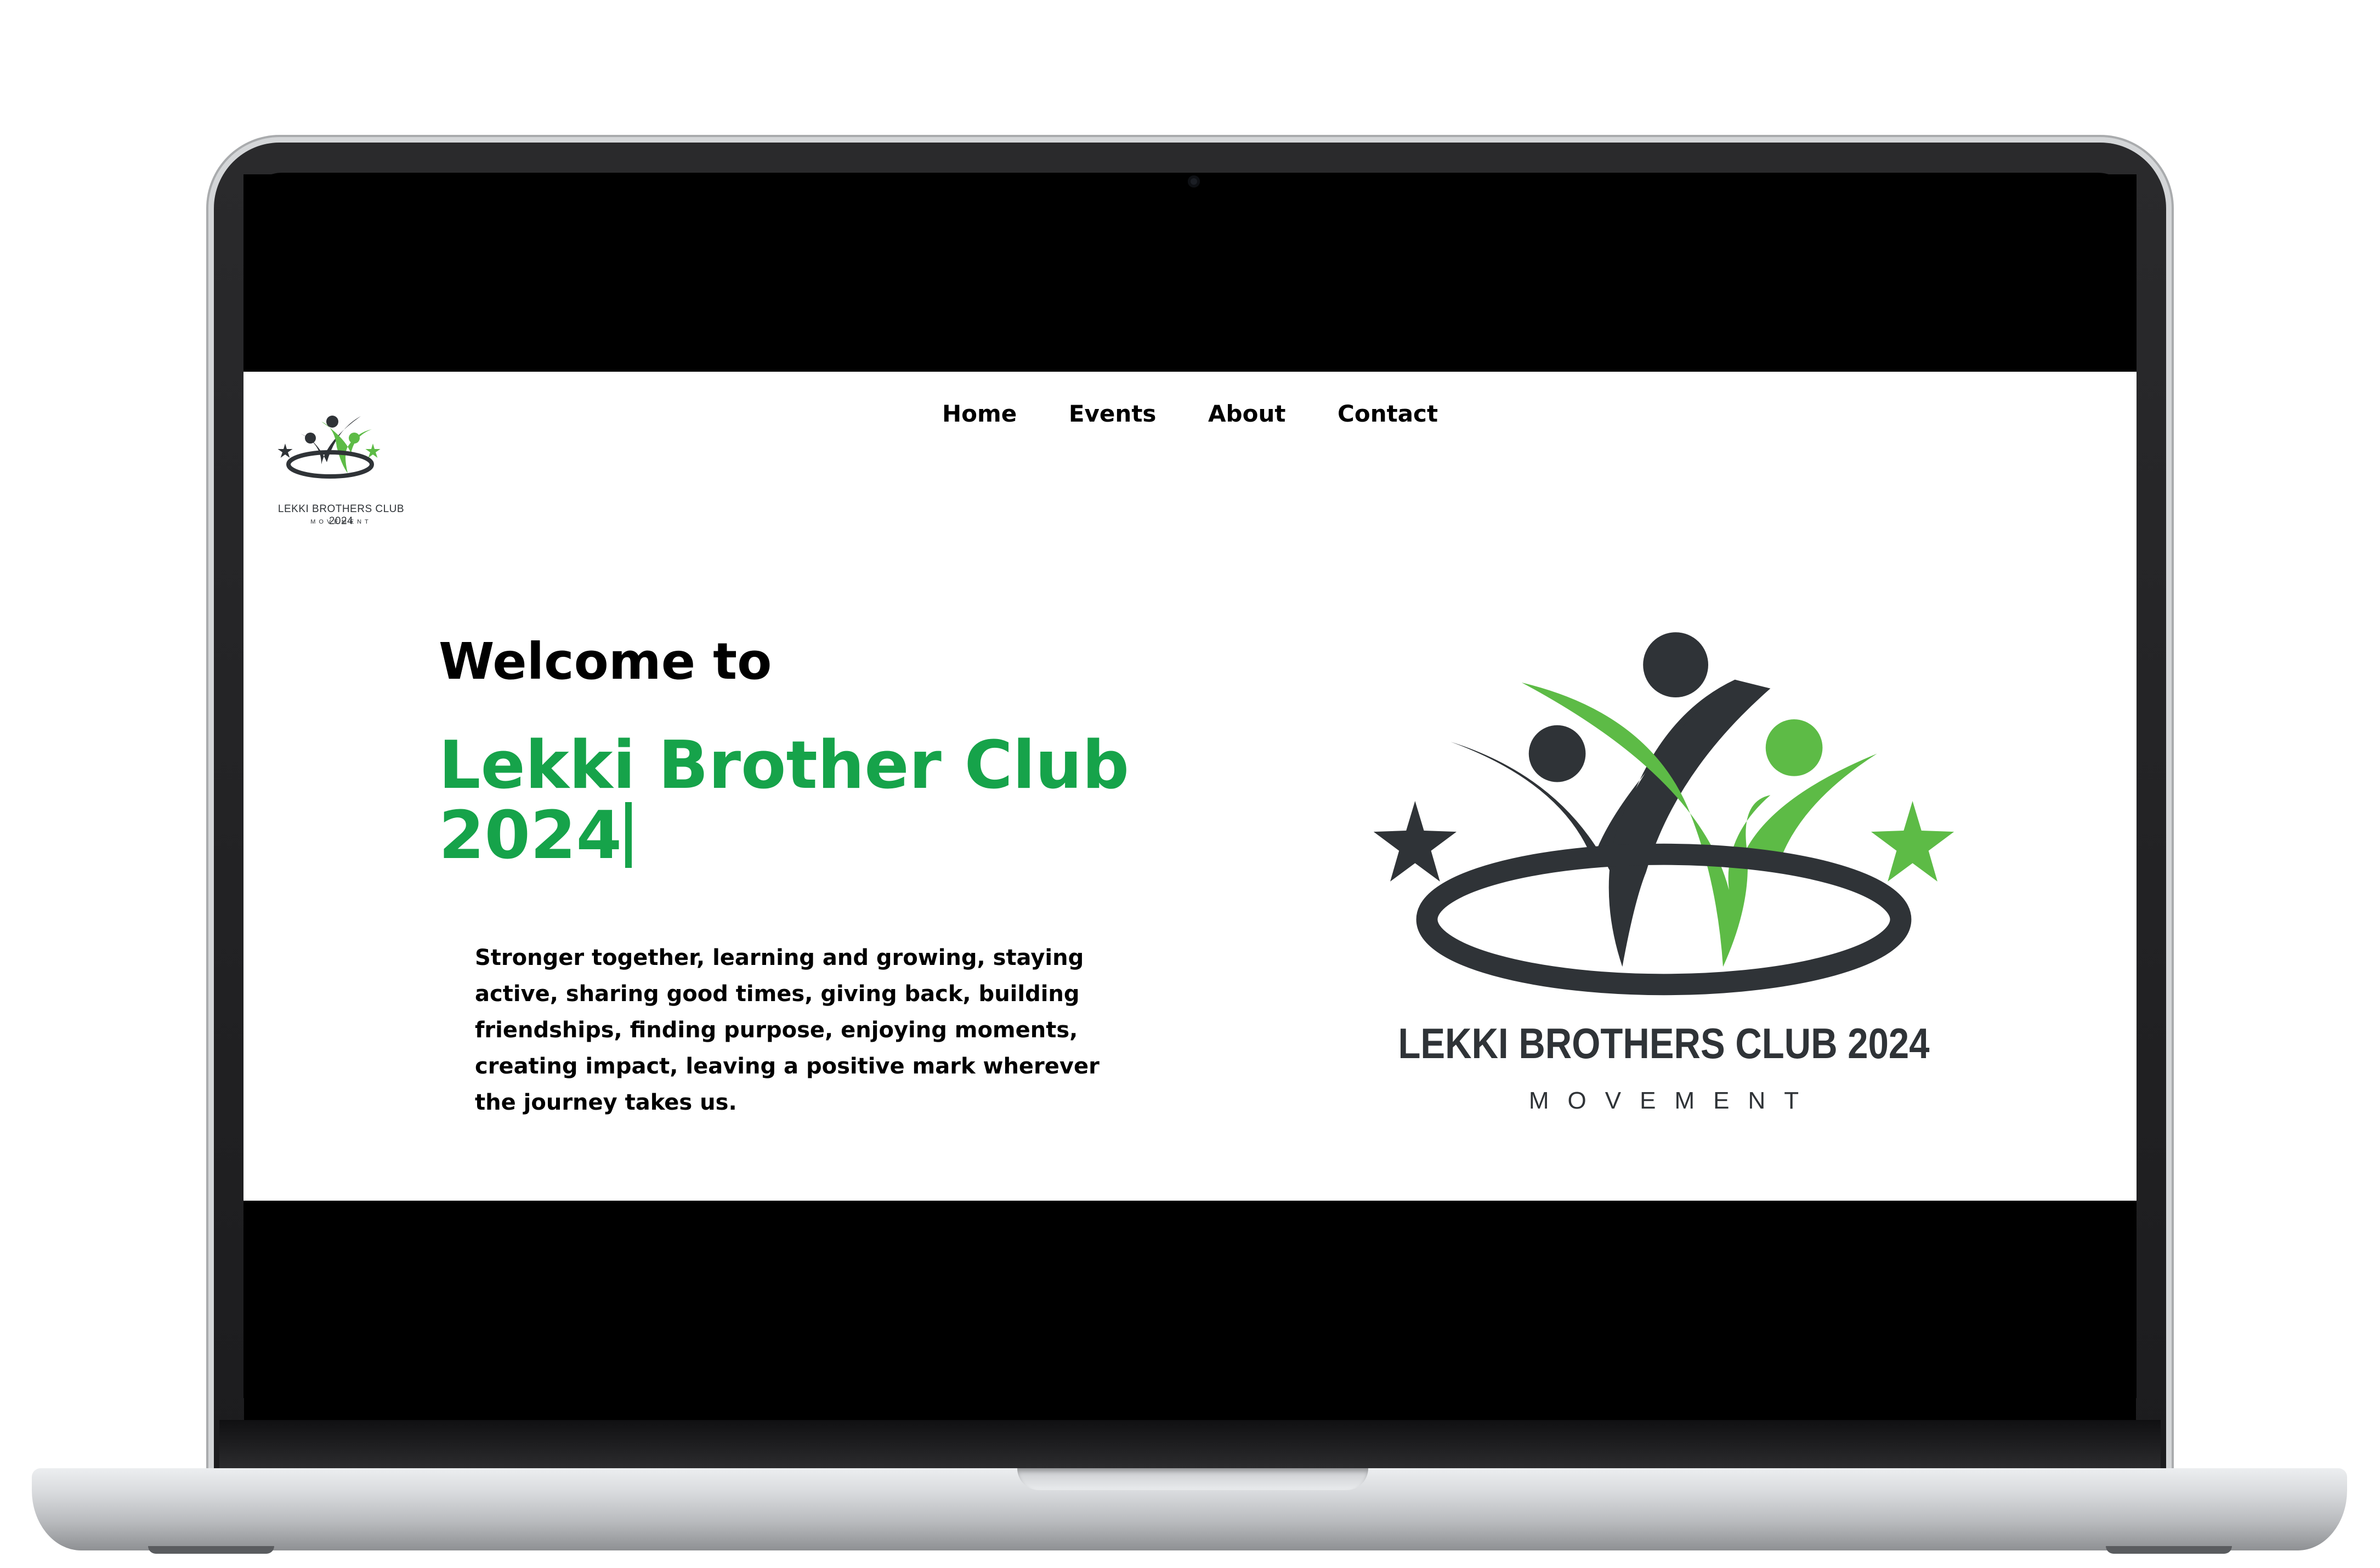  Describe the element at coordinates (2169, 1550) in the screenshot. I see `laptop-foot-right` at that location.